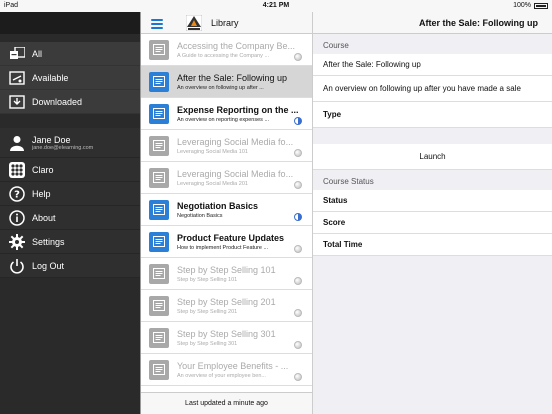 The image size is (552, 414). I want to click on downloaded-icon, so click(17, 102).